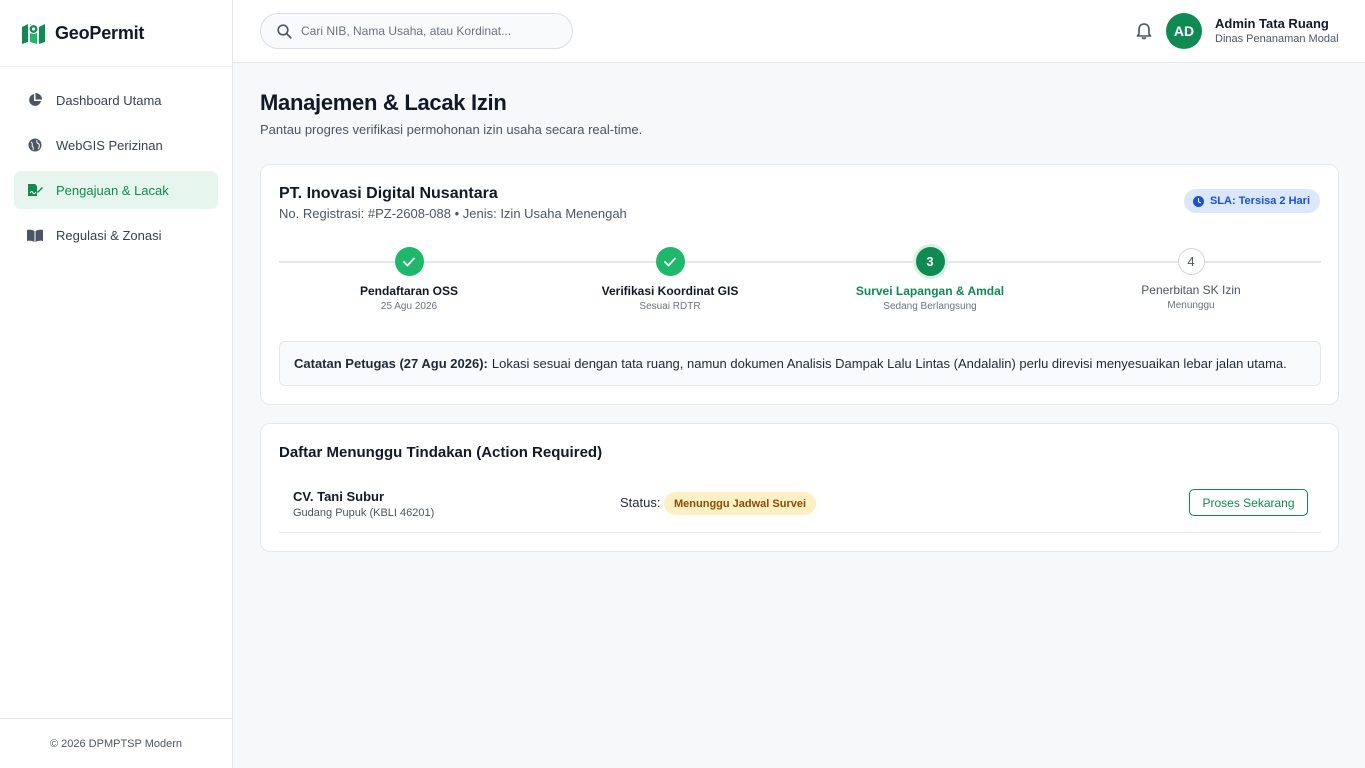 This screenshot has width=1365, height=768. What do you see at coordinates (35, 145) in the screenshot?
I see `globe-icon` at bounding box center [35, 145].